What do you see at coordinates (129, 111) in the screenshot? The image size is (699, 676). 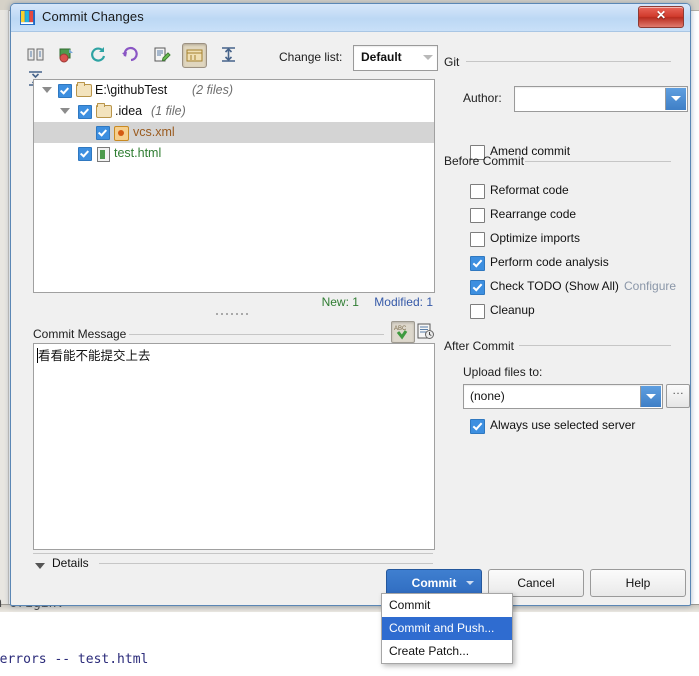 I see `tree-node-label: .idea` at bounding box center [129, 111].